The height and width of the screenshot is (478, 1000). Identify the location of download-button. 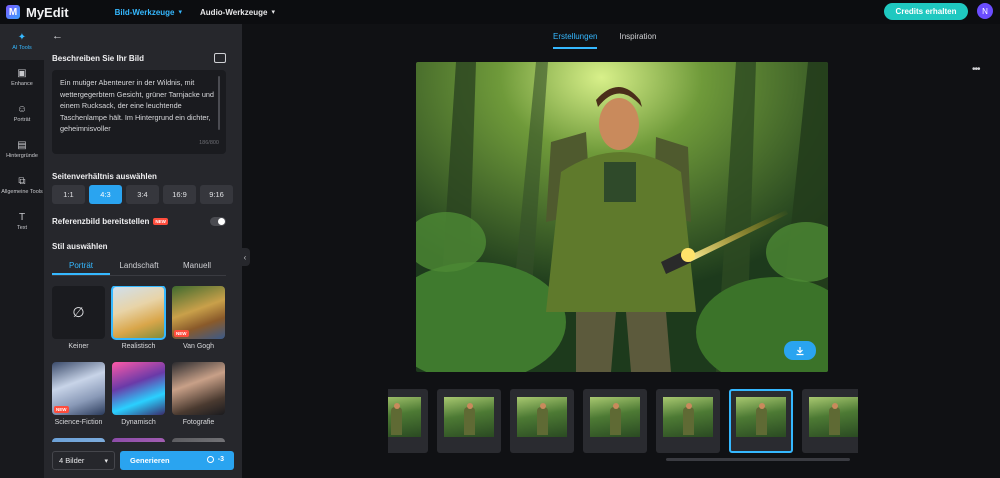
(800, 350).